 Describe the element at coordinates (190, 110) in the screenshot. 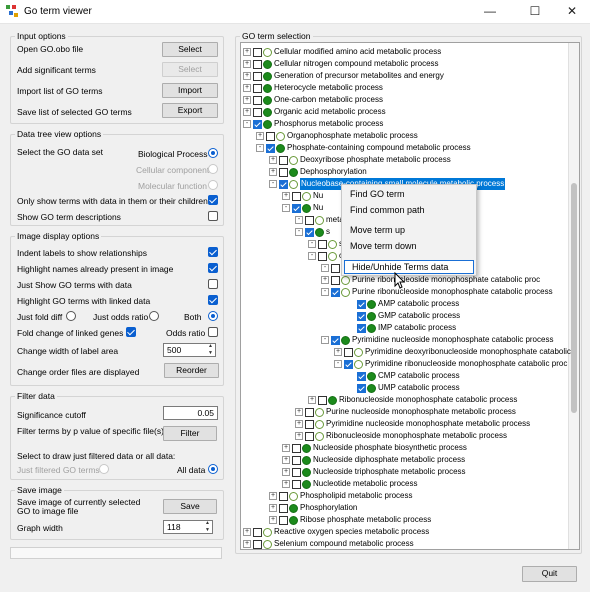

I see `export-button: Export` at that location.